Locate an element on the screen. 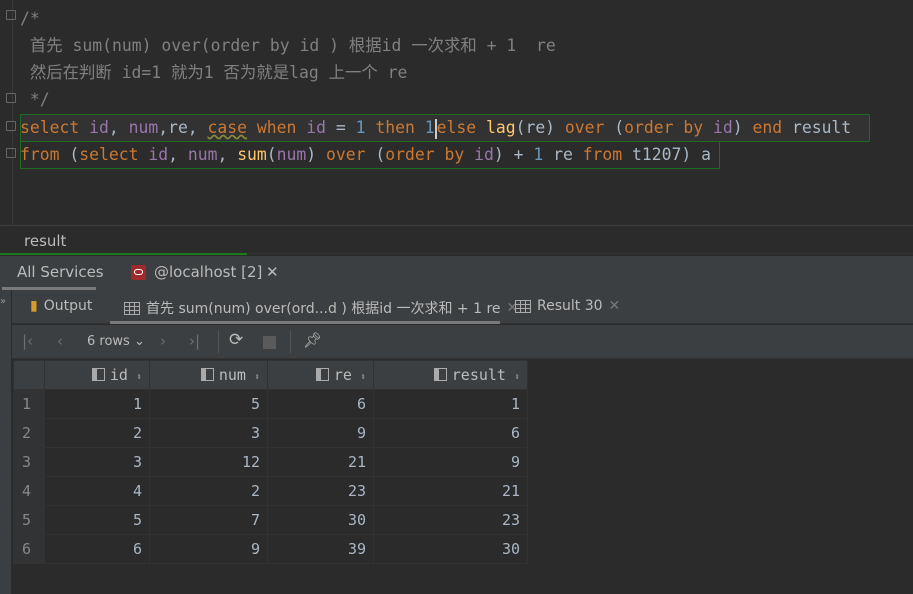  table-row: 22396 is located at coordinates (270, 433).